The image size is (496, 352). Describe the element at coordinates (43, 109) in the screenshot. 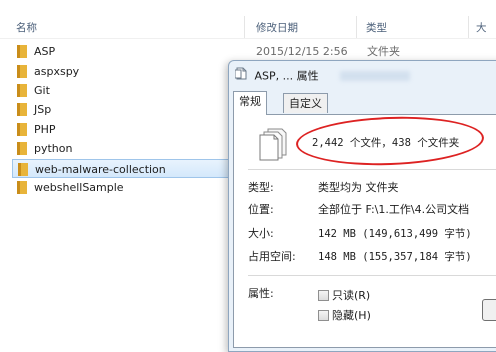

I see `folder-name: JSp` at that location.